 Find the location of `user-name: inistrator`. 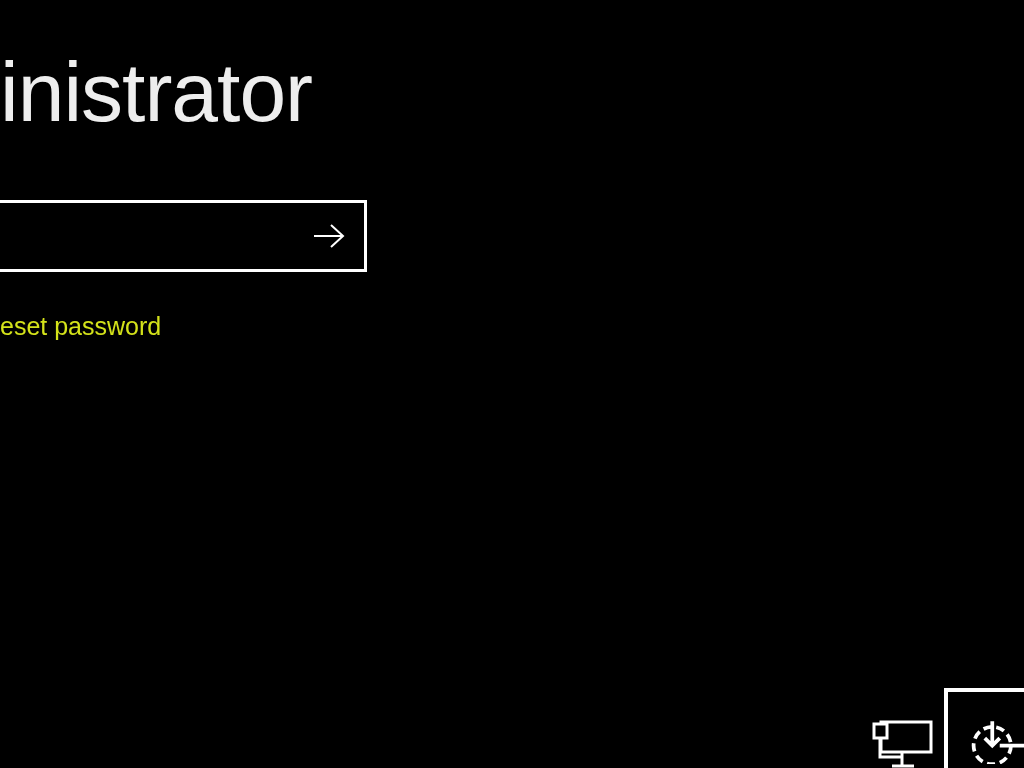

user-name: inistrator is located at coordinates (156, 92).